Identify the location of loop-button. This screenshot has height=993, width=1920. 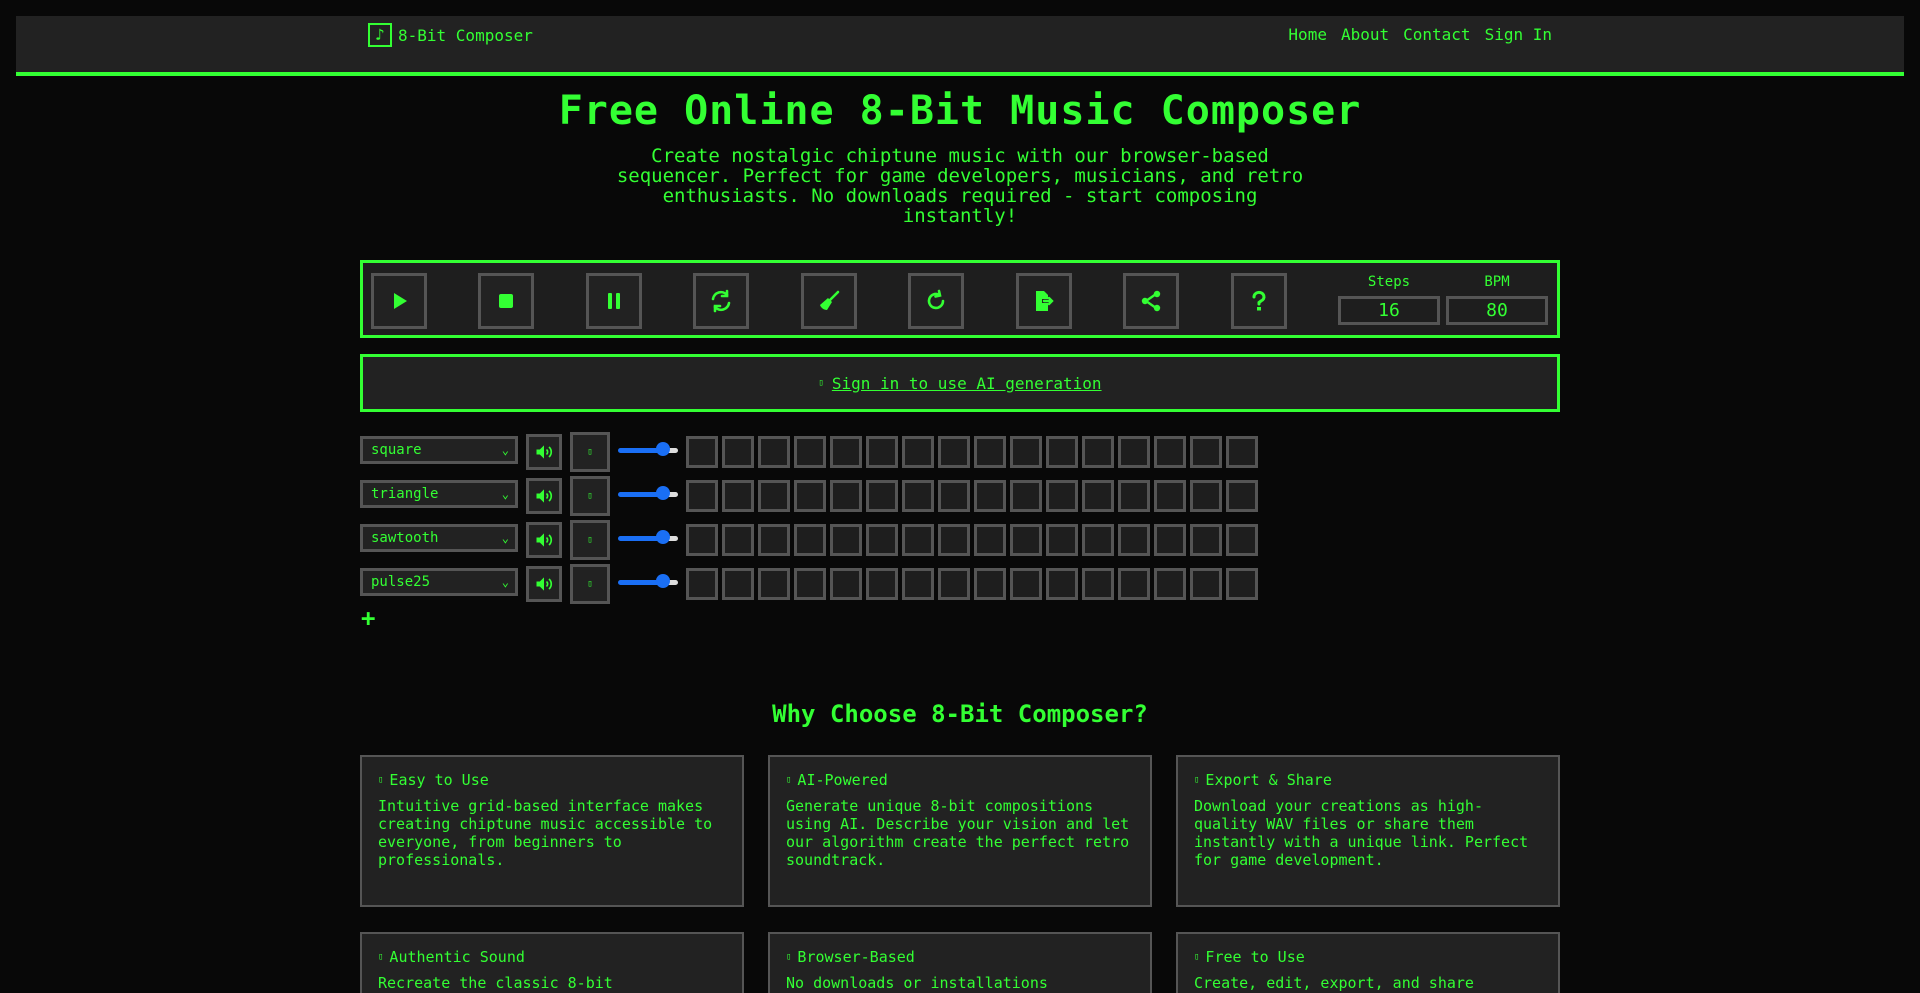
(721, 301).